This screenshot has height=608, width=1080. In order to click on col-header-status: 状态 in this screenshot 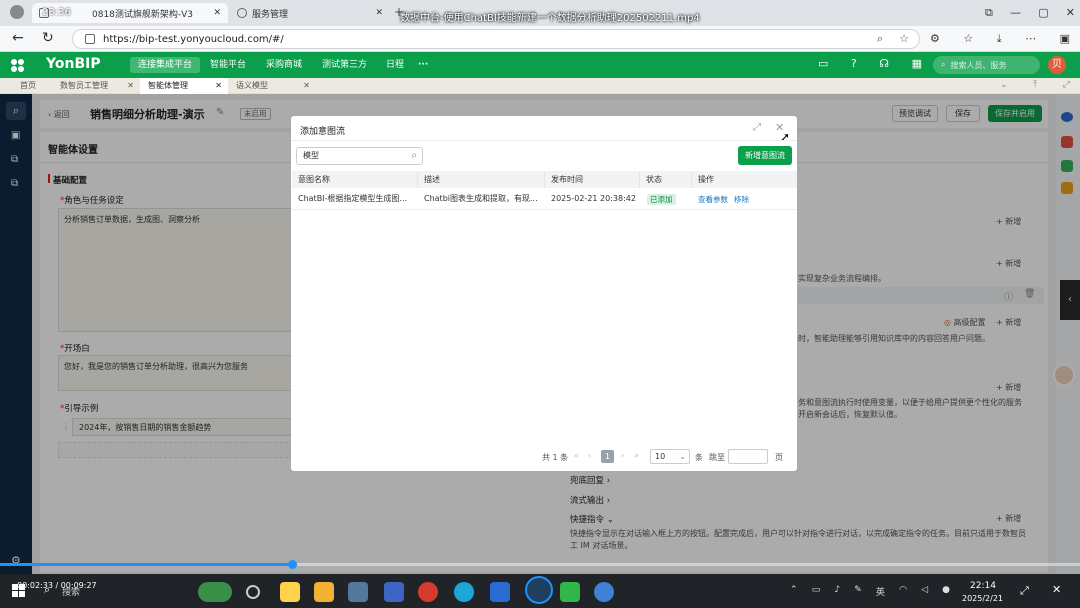, I will do `click(666, 179)`.